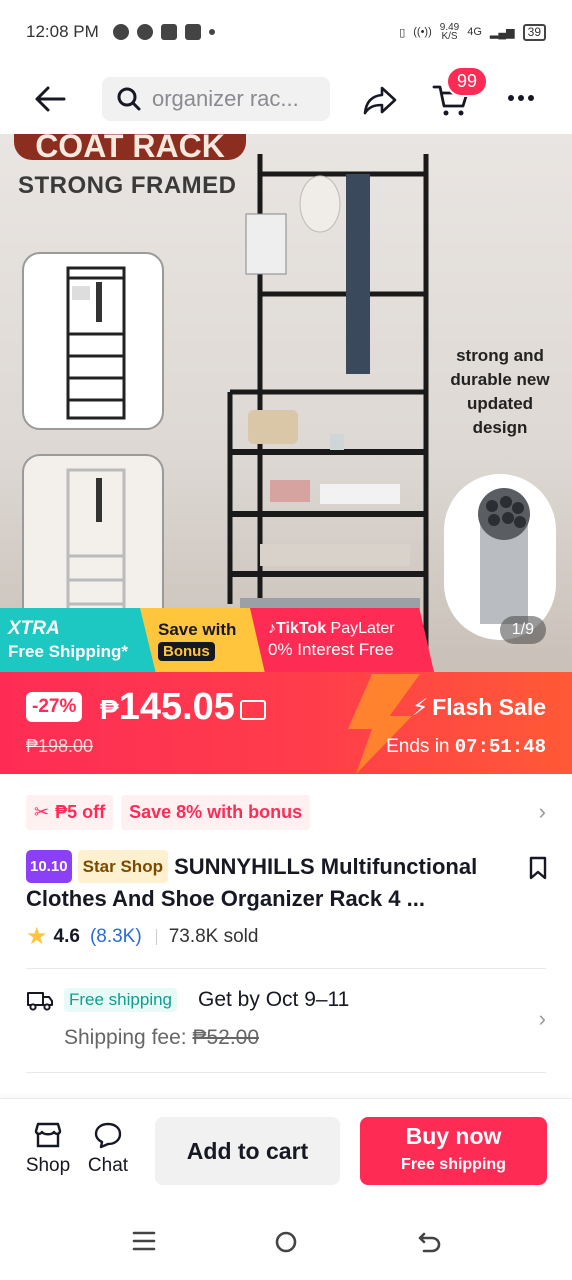  I want to click on battery-level: 39, so click(534, 32).